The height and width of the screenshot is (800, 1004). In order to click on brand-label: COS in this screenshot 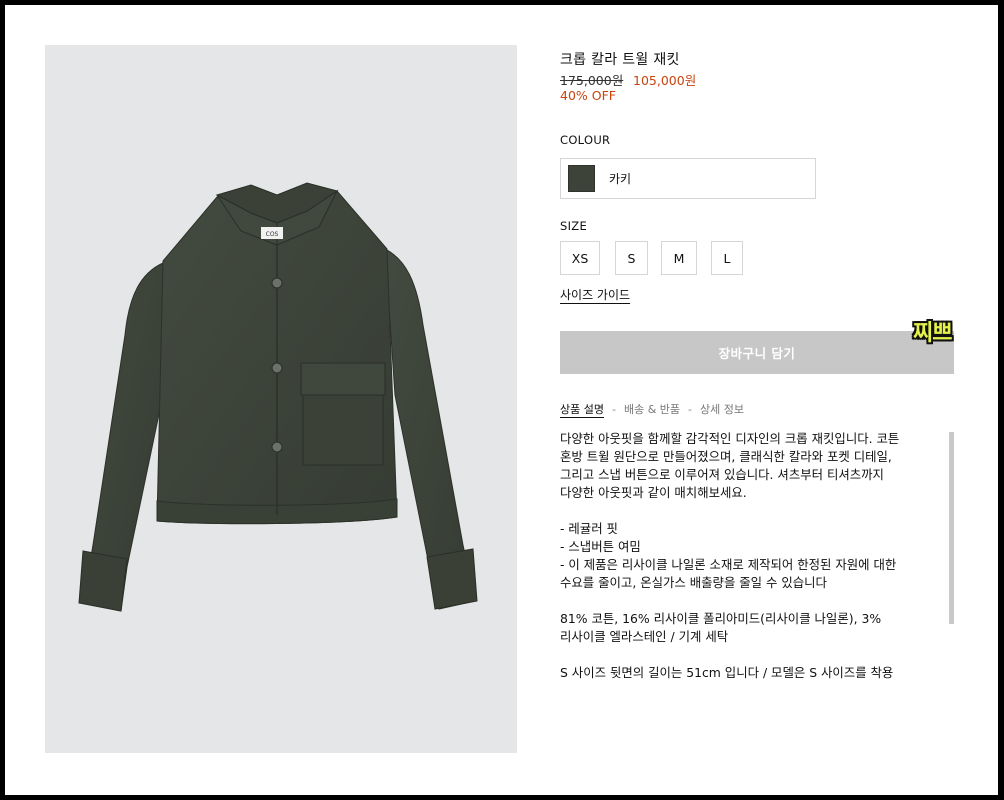, I will do `click(272, 234)`.